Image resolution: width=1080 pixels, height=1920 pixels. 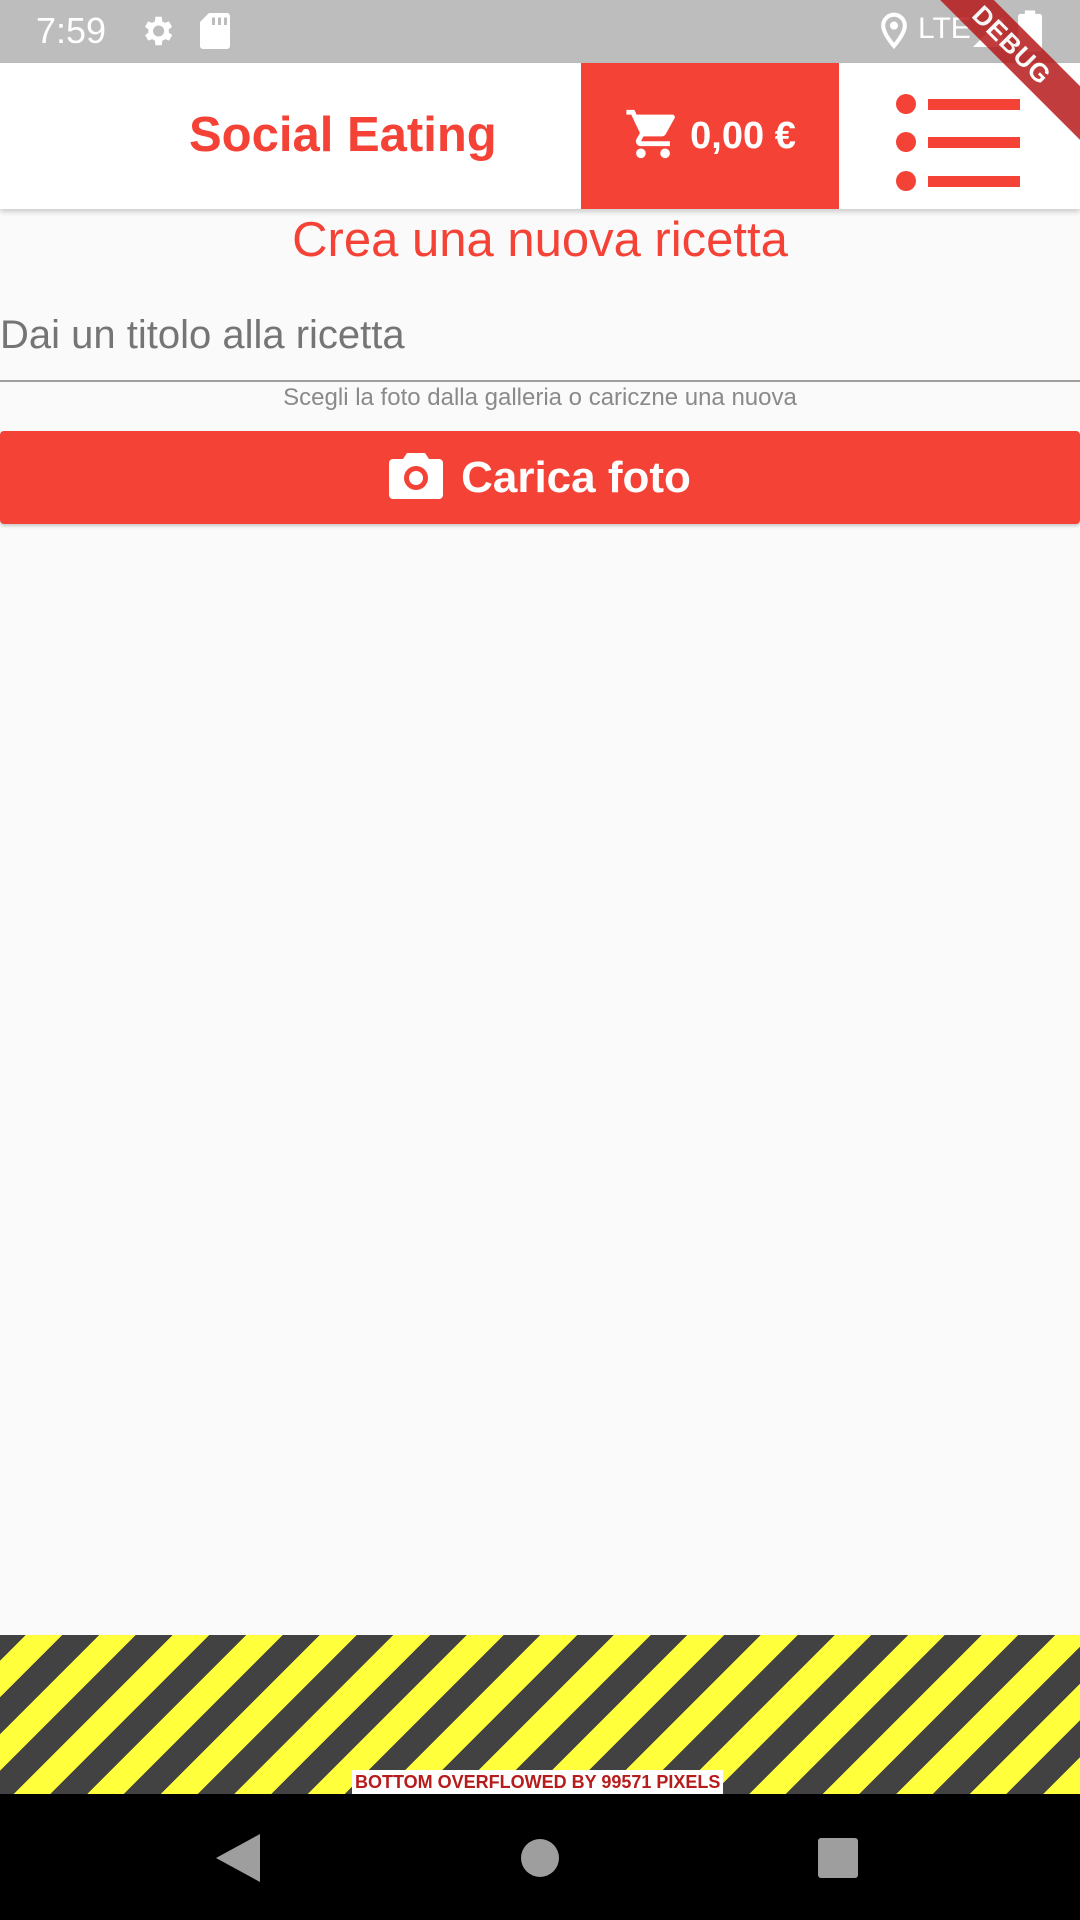 I want to click on cart-button: 0,00 €, so click(x=710, y=136).